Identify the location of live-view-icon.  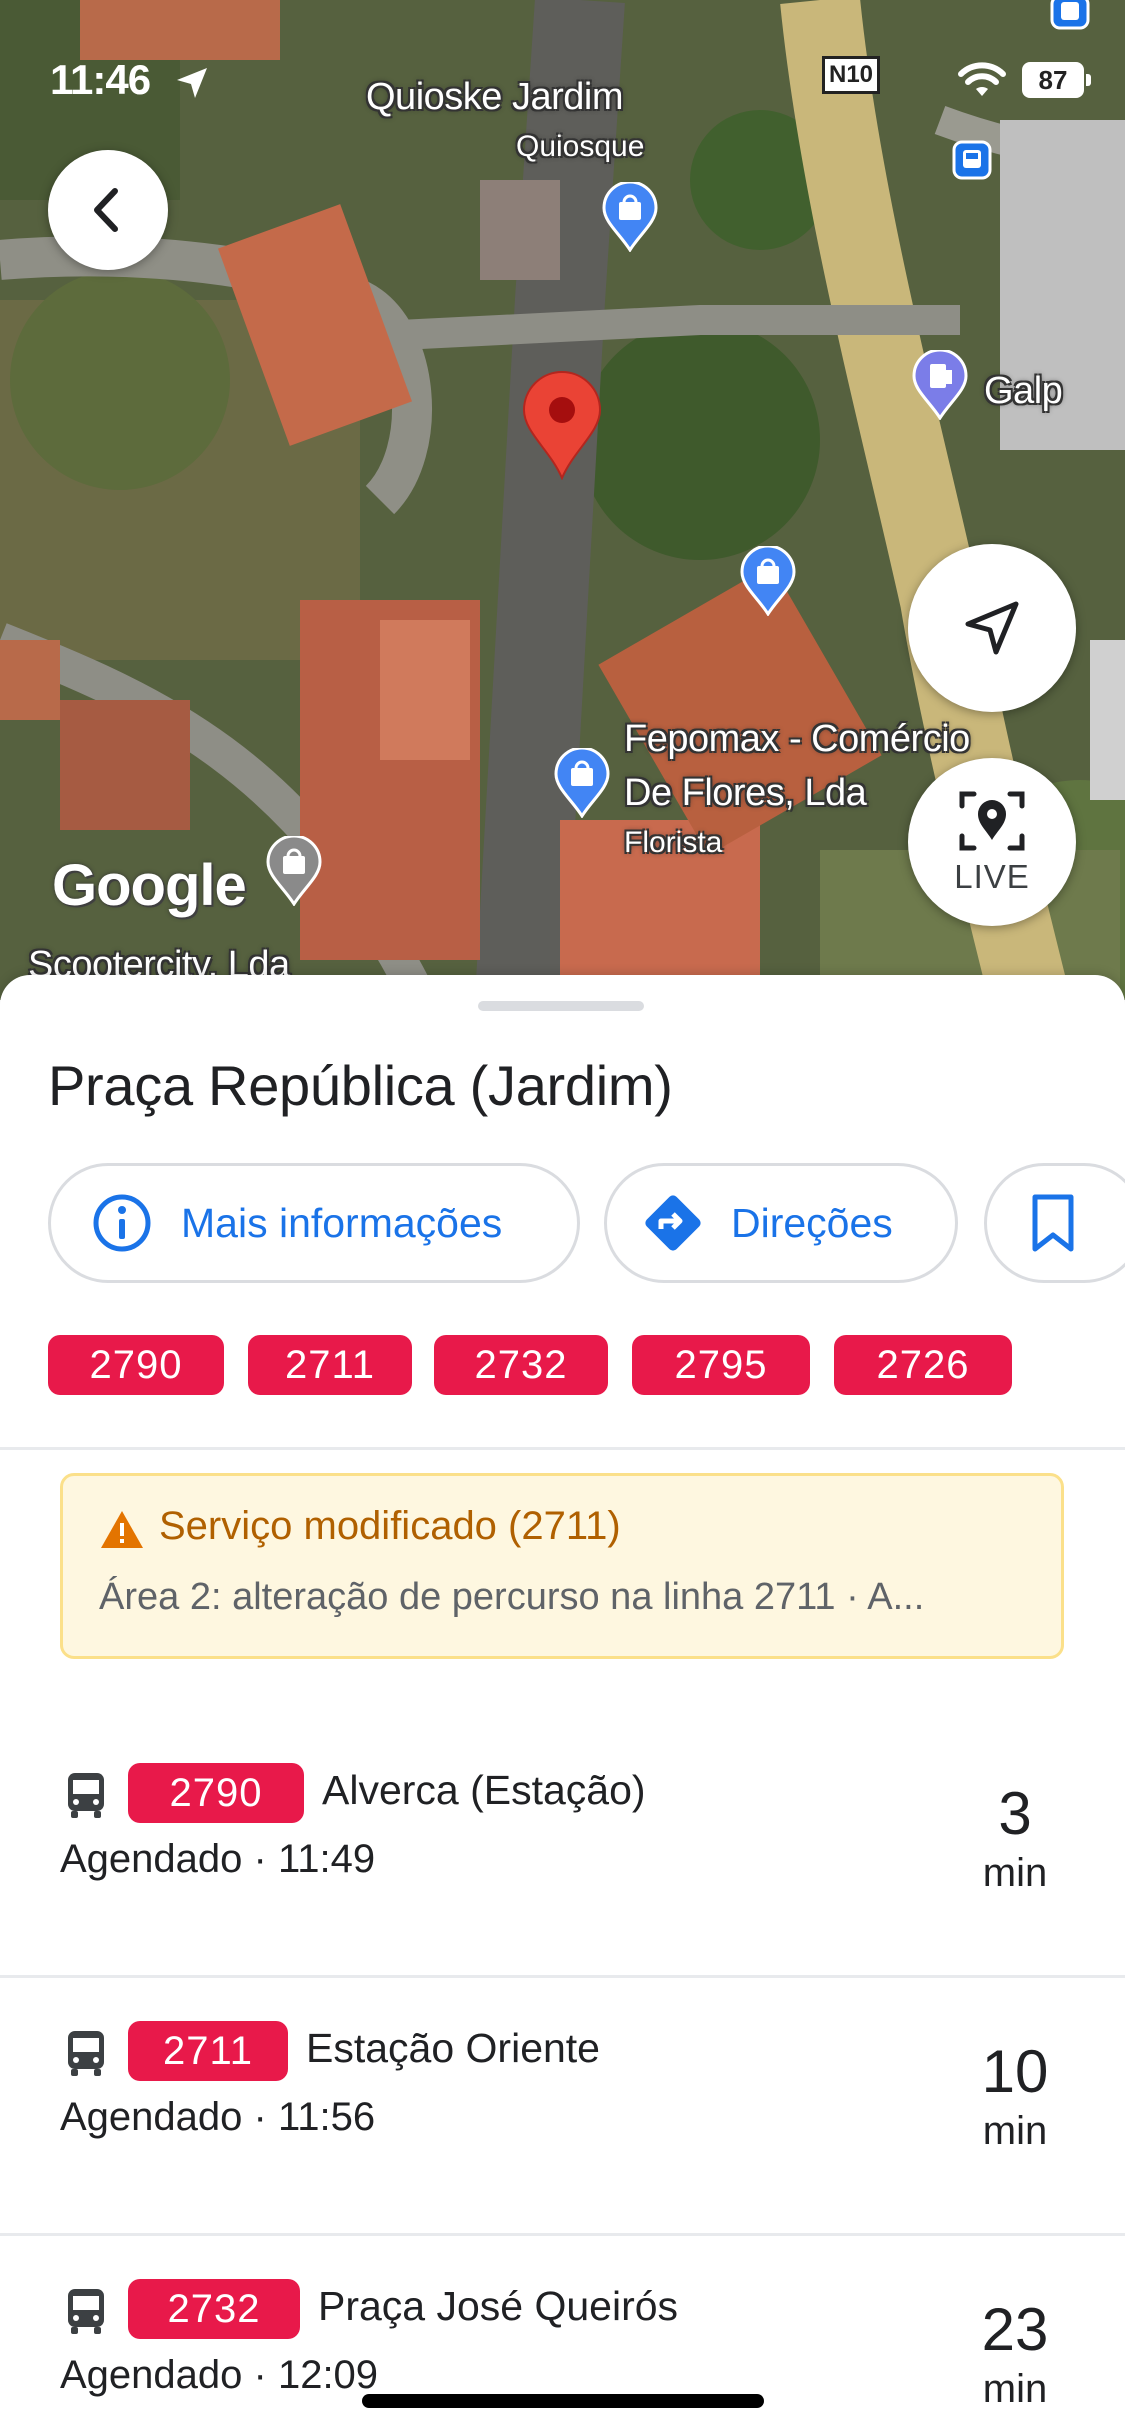
(992, 821).